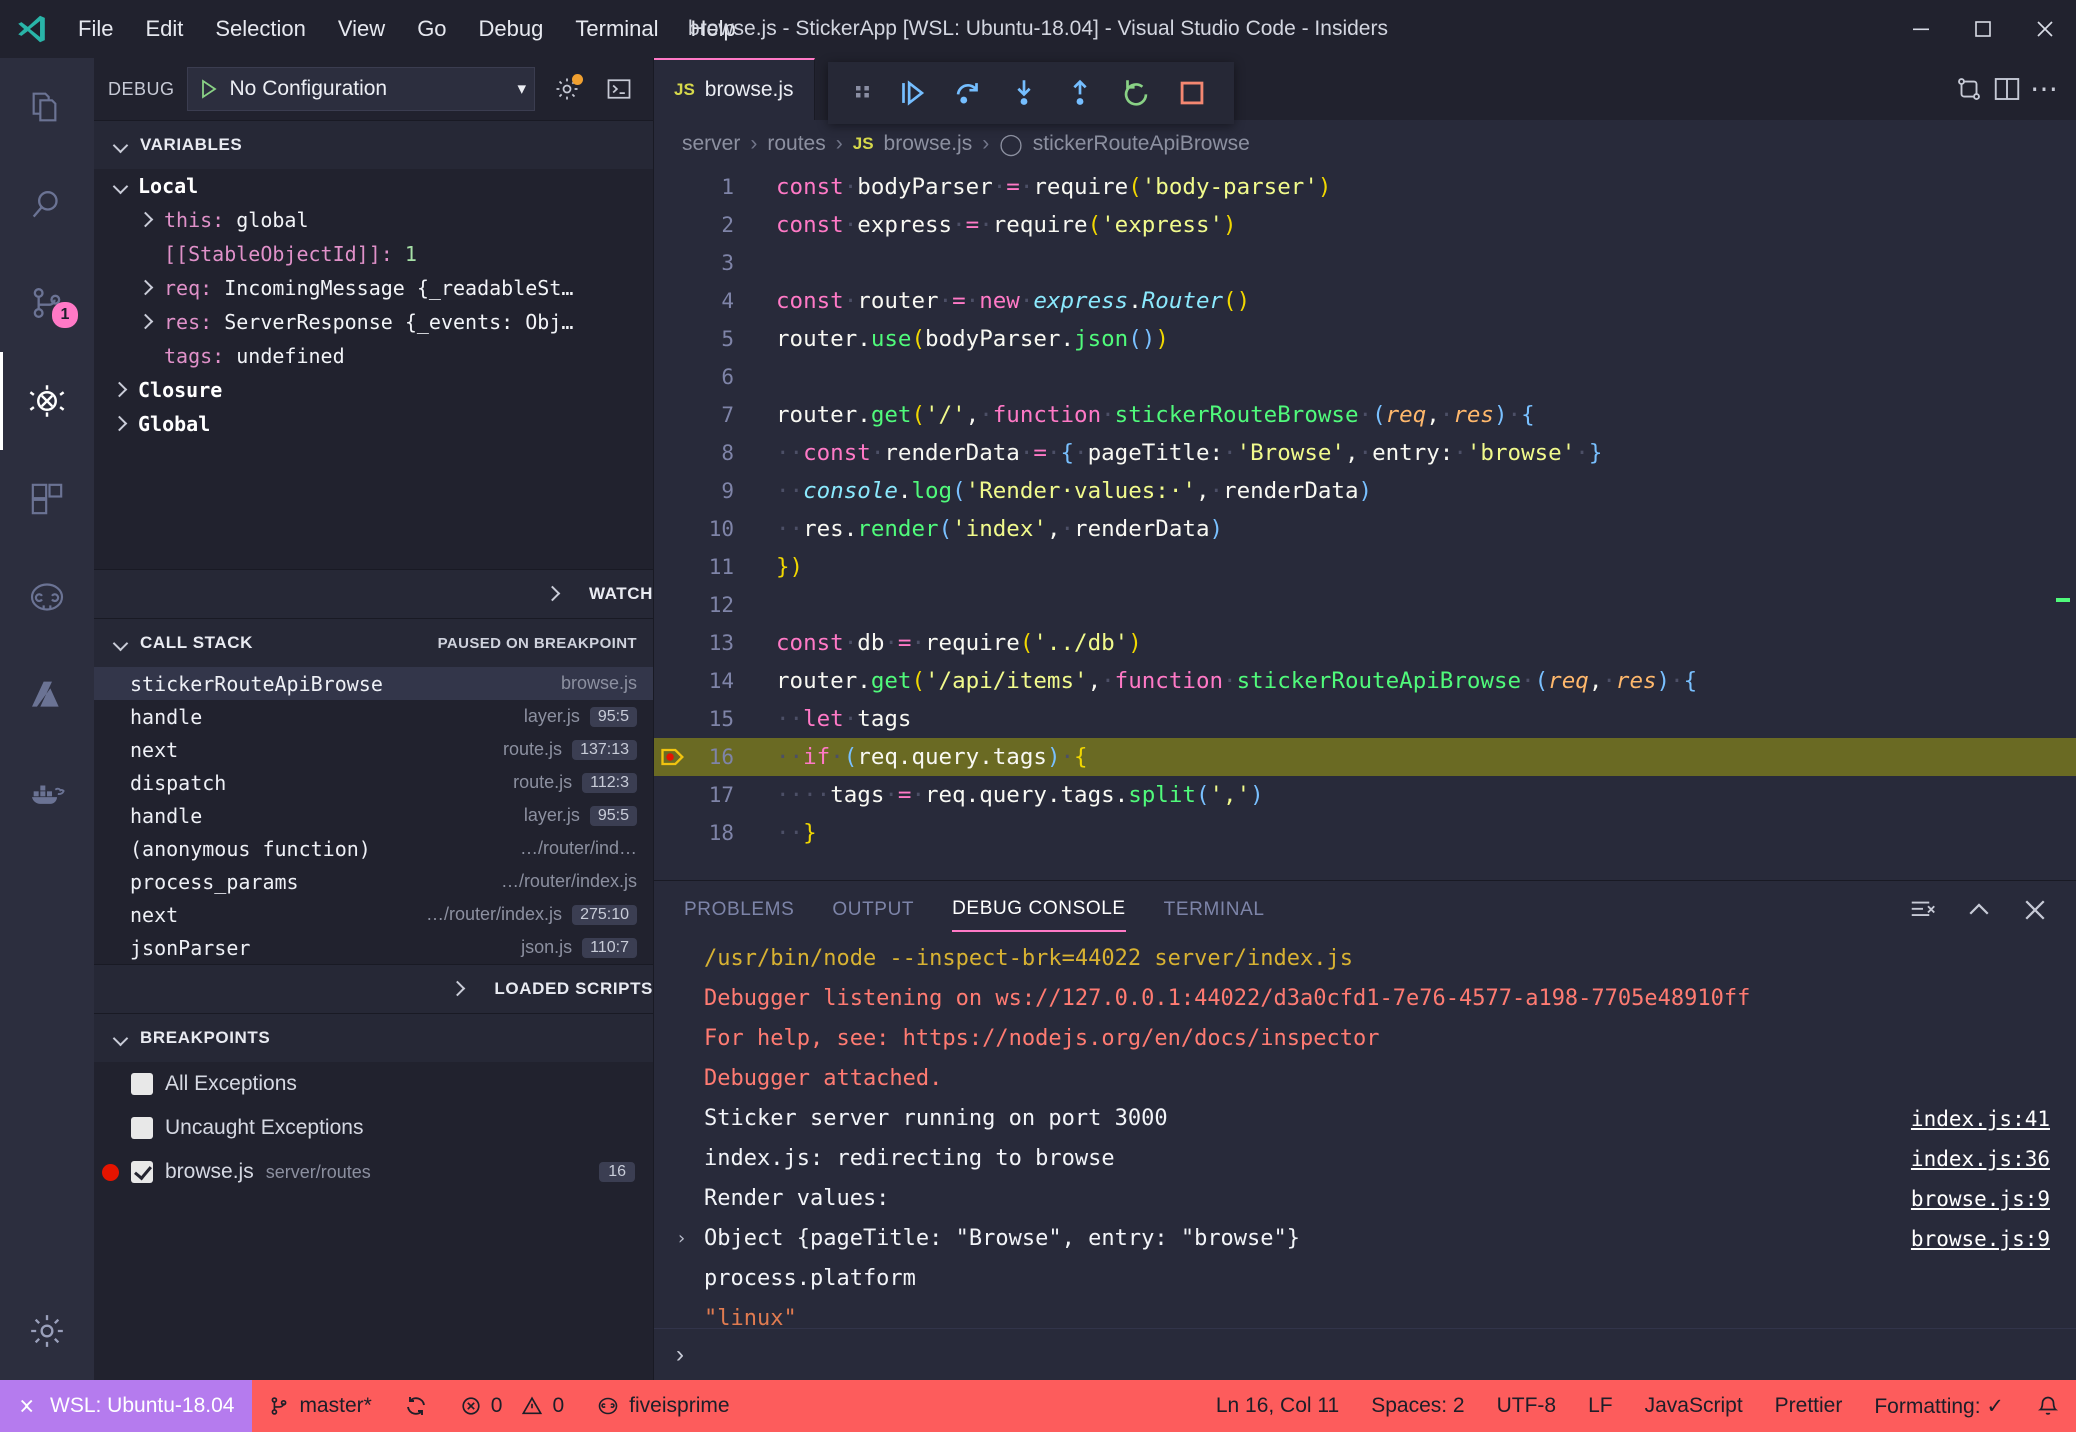 Image resolution: width=2076 pixels, height=1432 pixels. What do you see at coordinates (373, 594) in the screenshot?
I see `watch-section-header: WATCH` at bounding box center [373, 594].